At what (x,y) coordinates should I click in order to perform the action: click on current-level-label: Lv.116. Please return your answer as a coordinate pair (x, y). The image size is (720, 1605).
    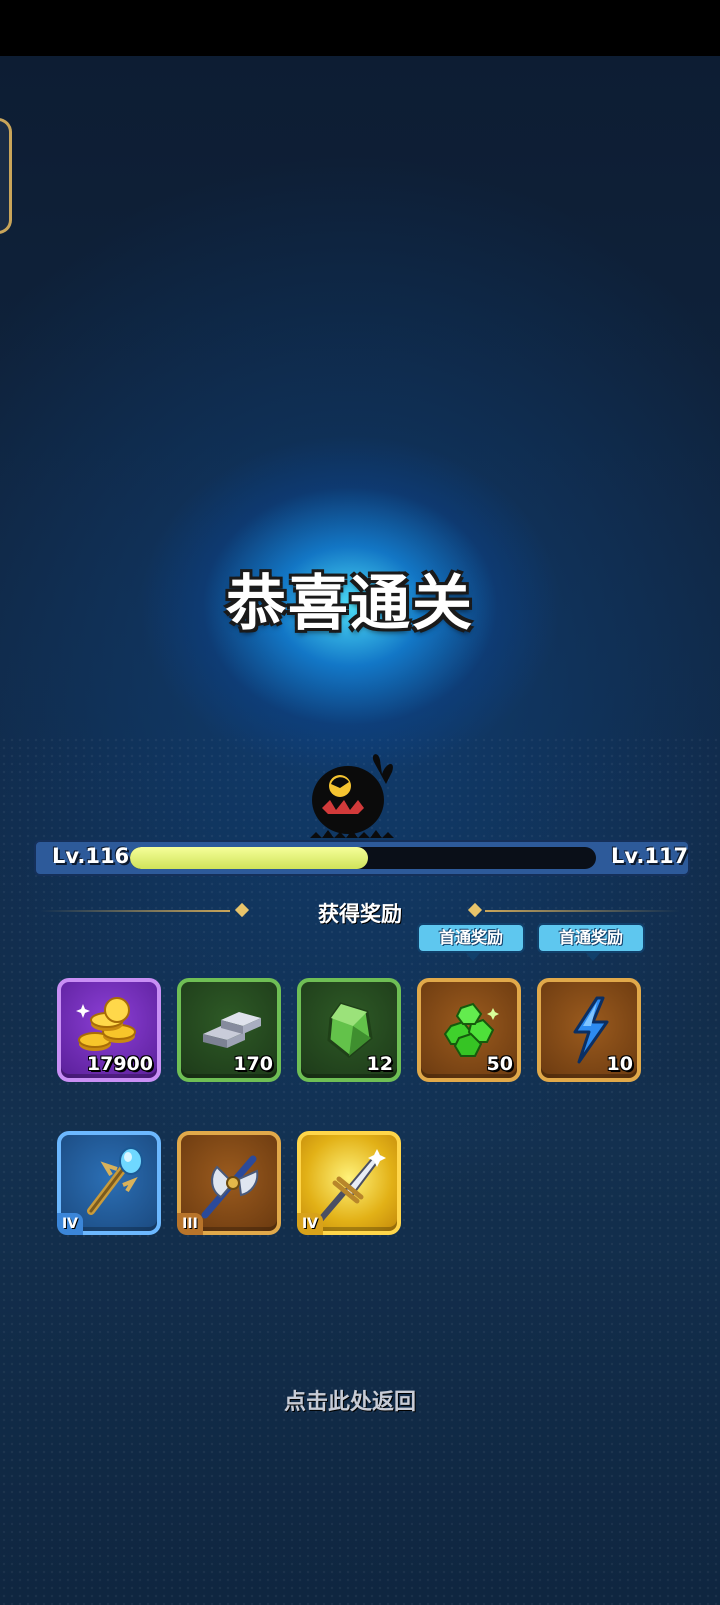
    Looking at the image, I should click on (91, 856).